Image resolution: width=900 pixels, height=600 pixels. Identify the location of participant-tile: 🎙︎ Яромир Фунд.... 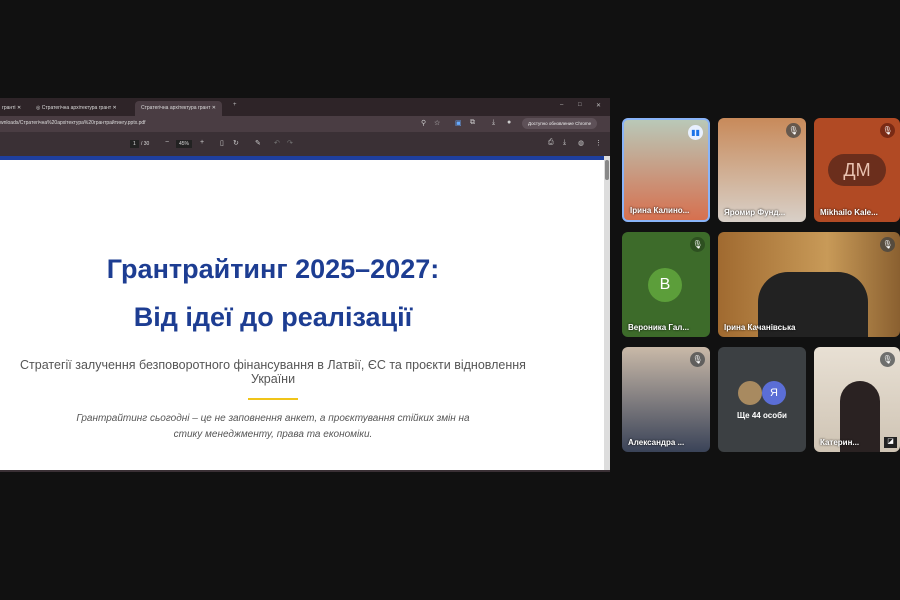
(762, 170).